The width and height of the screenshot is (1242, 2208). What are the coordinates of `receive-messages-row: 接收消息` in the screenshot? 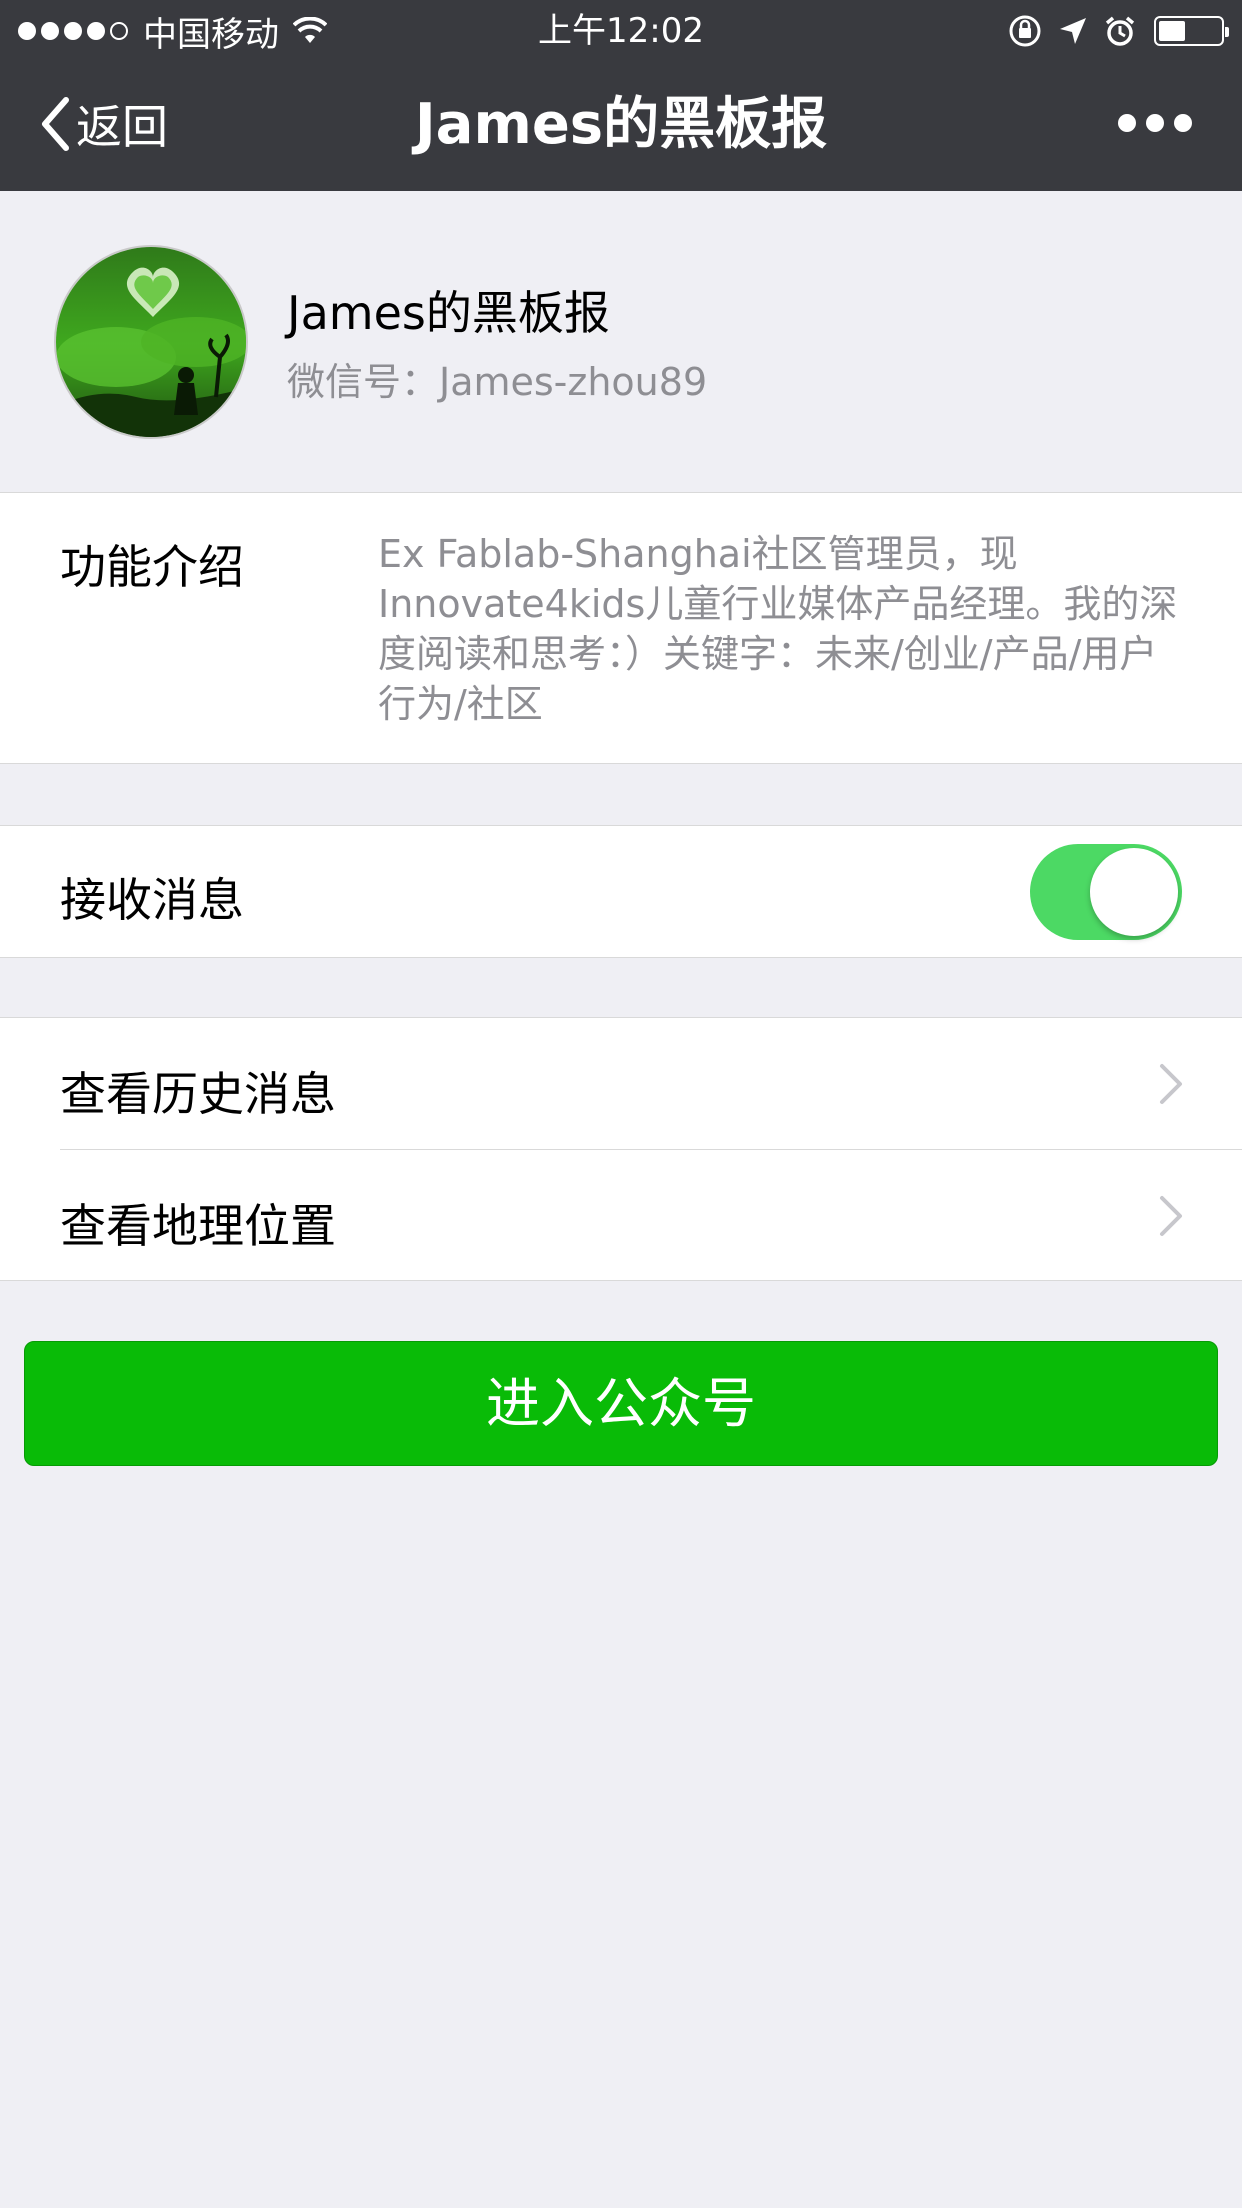 It's located at (621, 891).